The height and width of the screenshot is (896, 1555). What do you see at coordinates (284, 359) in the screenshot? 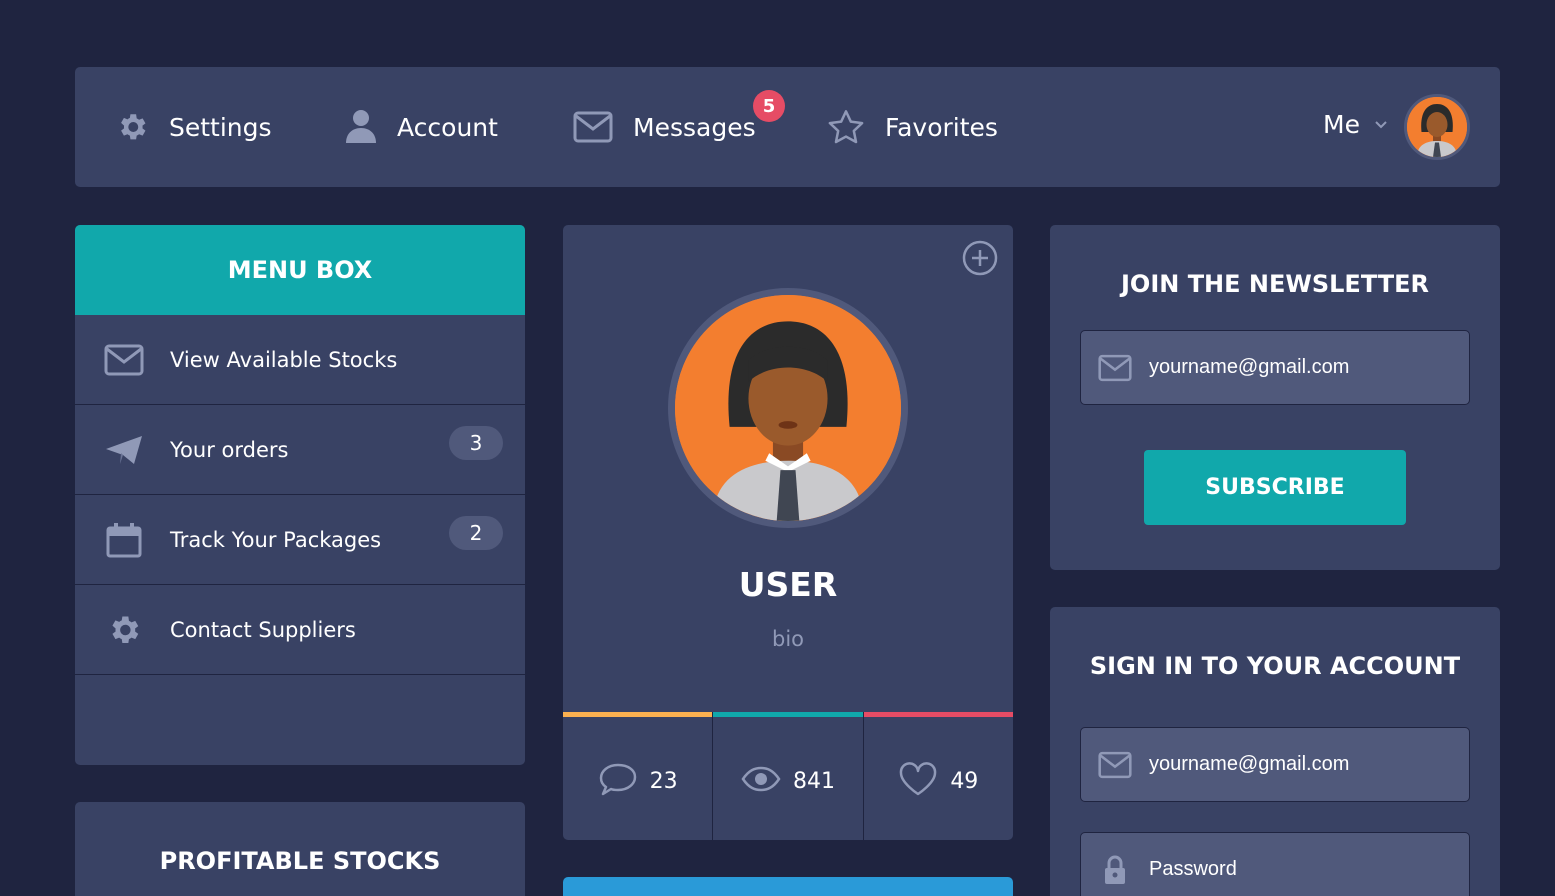
I see `menu-item-label: View Available Stocks` at bounding box center [284, 359].